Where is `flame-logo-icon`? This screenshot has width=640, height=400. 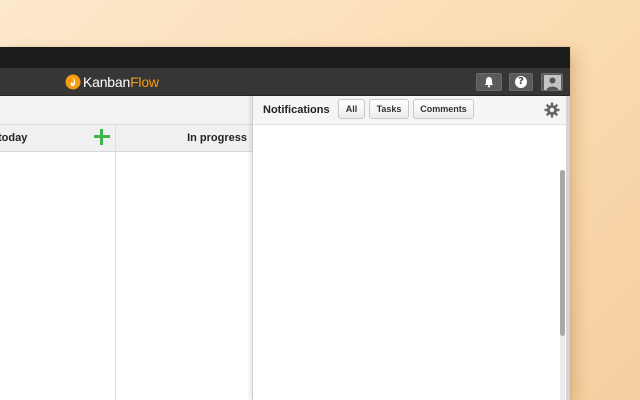 flame-logo-icon is located at coordinates (73, 82).